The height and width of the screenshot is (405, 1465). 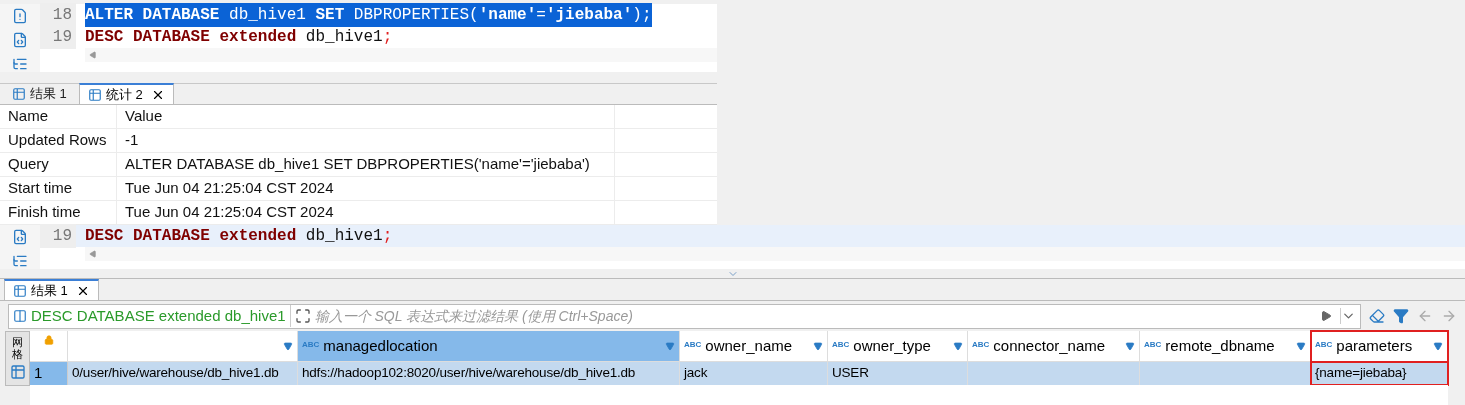 I want to click on table-cell: -1, so click(x=366, y=140).